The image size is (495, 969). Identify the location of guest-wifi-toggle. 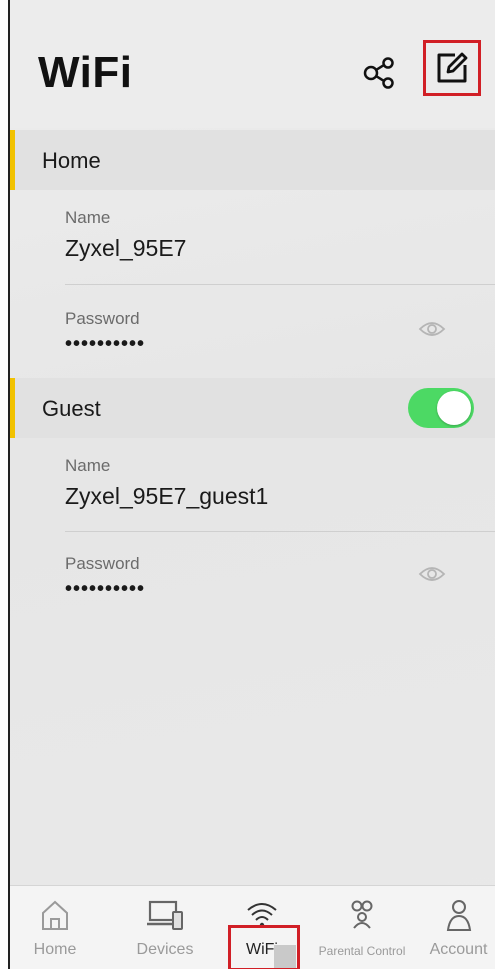
(441, 408).